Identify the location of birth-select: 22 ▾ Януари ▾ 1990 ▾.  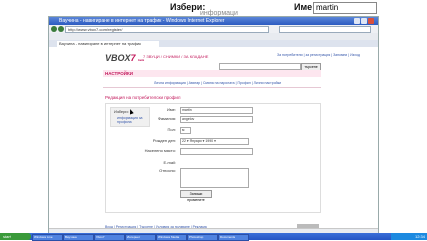
(214, 141).